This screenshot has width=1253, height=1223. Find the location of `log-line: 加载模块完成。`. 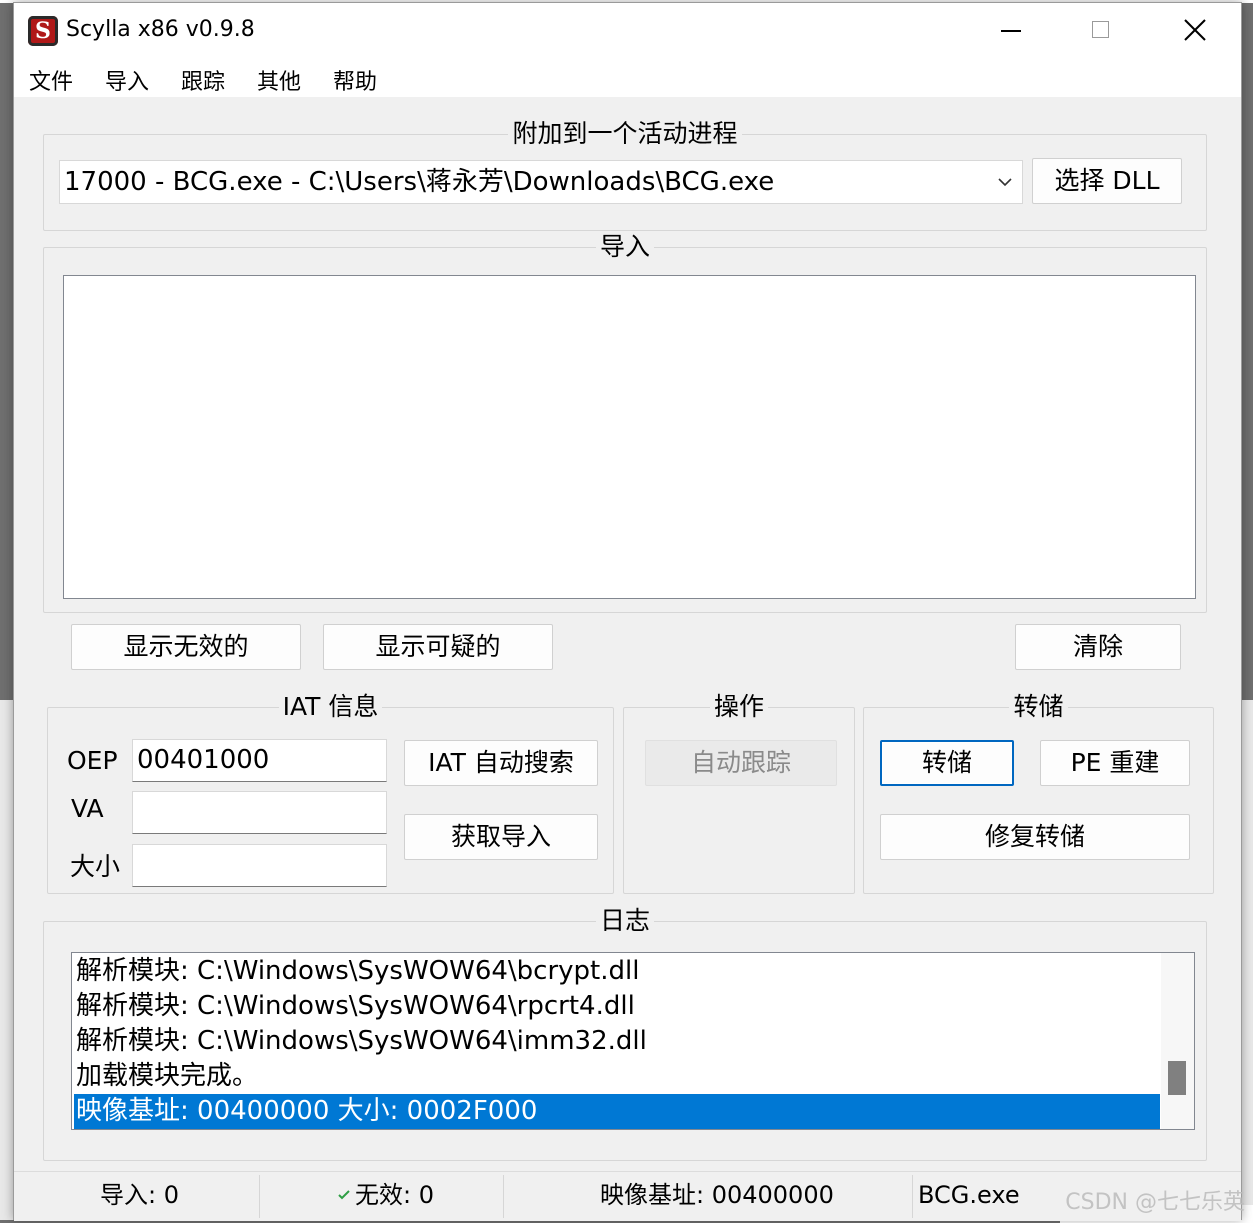

log-line: 加载模块完成。 is located at coordinates (166, 1076).